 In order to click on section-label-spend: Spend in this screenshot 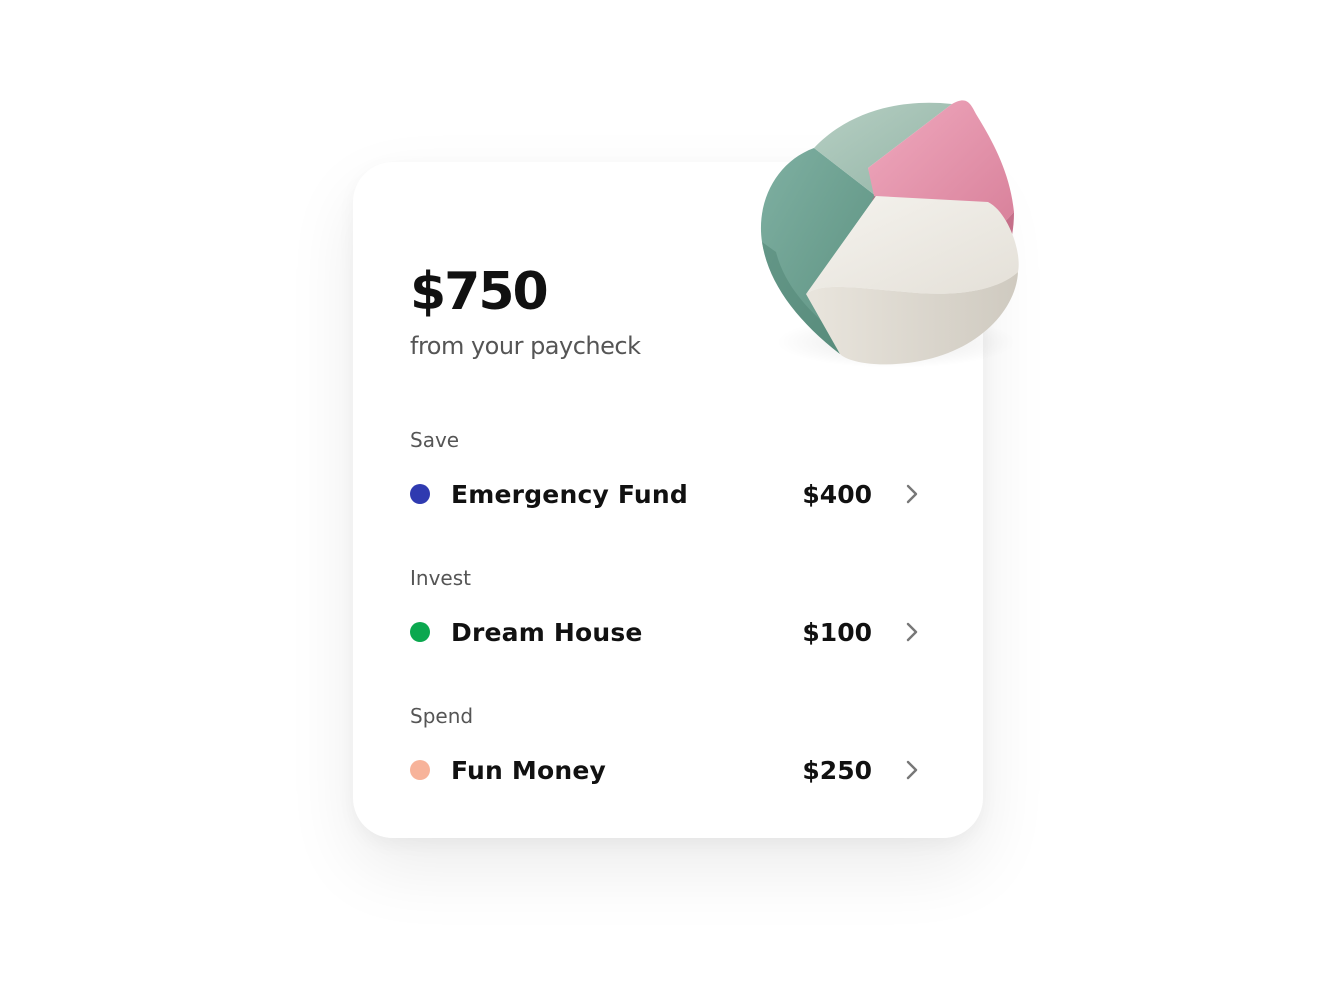, I will do `click(442, 716)`.